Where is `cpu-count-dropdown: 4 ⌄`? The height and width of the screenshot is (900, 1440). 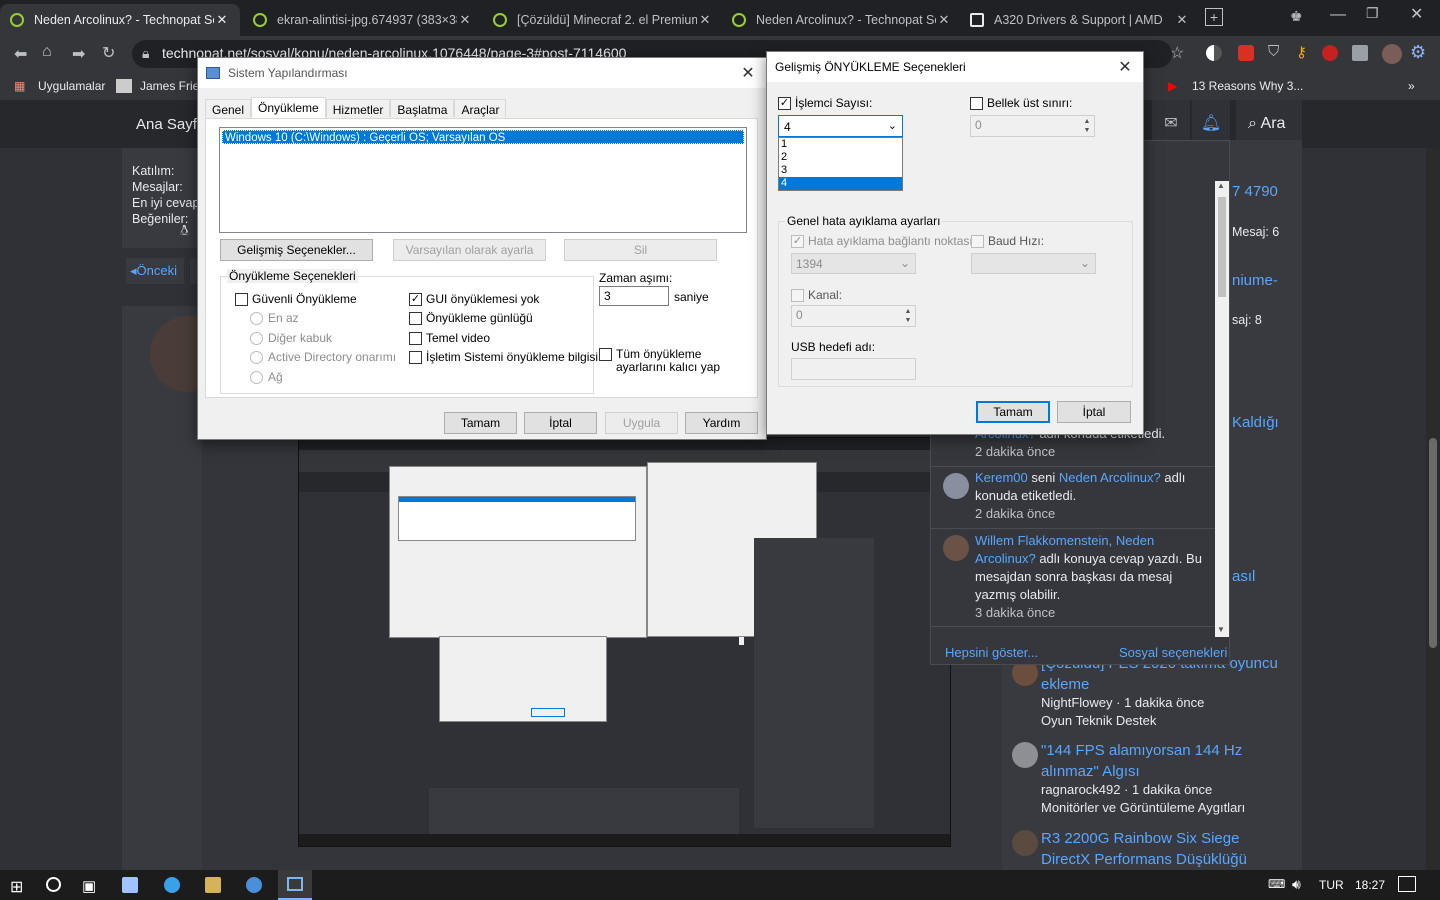
cpu-count-dropdown: 4 ⌄ is located at coordinates (840, 126).